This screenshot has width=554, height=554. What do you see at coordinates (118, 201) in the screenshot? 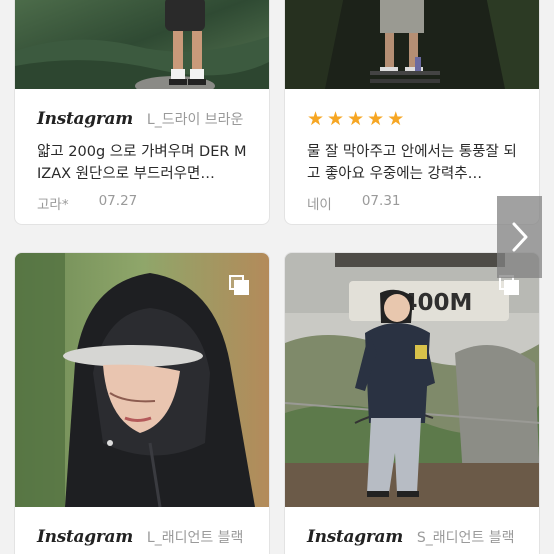
I see `review-date: 07.27` at bounding box center [118, 201].